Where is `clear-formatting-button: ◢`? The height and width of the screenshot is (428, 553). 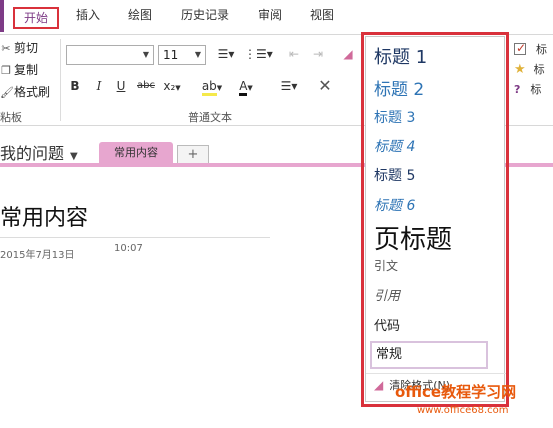
clear-formatting-button: ◢ is located at coordinates (348, 54).